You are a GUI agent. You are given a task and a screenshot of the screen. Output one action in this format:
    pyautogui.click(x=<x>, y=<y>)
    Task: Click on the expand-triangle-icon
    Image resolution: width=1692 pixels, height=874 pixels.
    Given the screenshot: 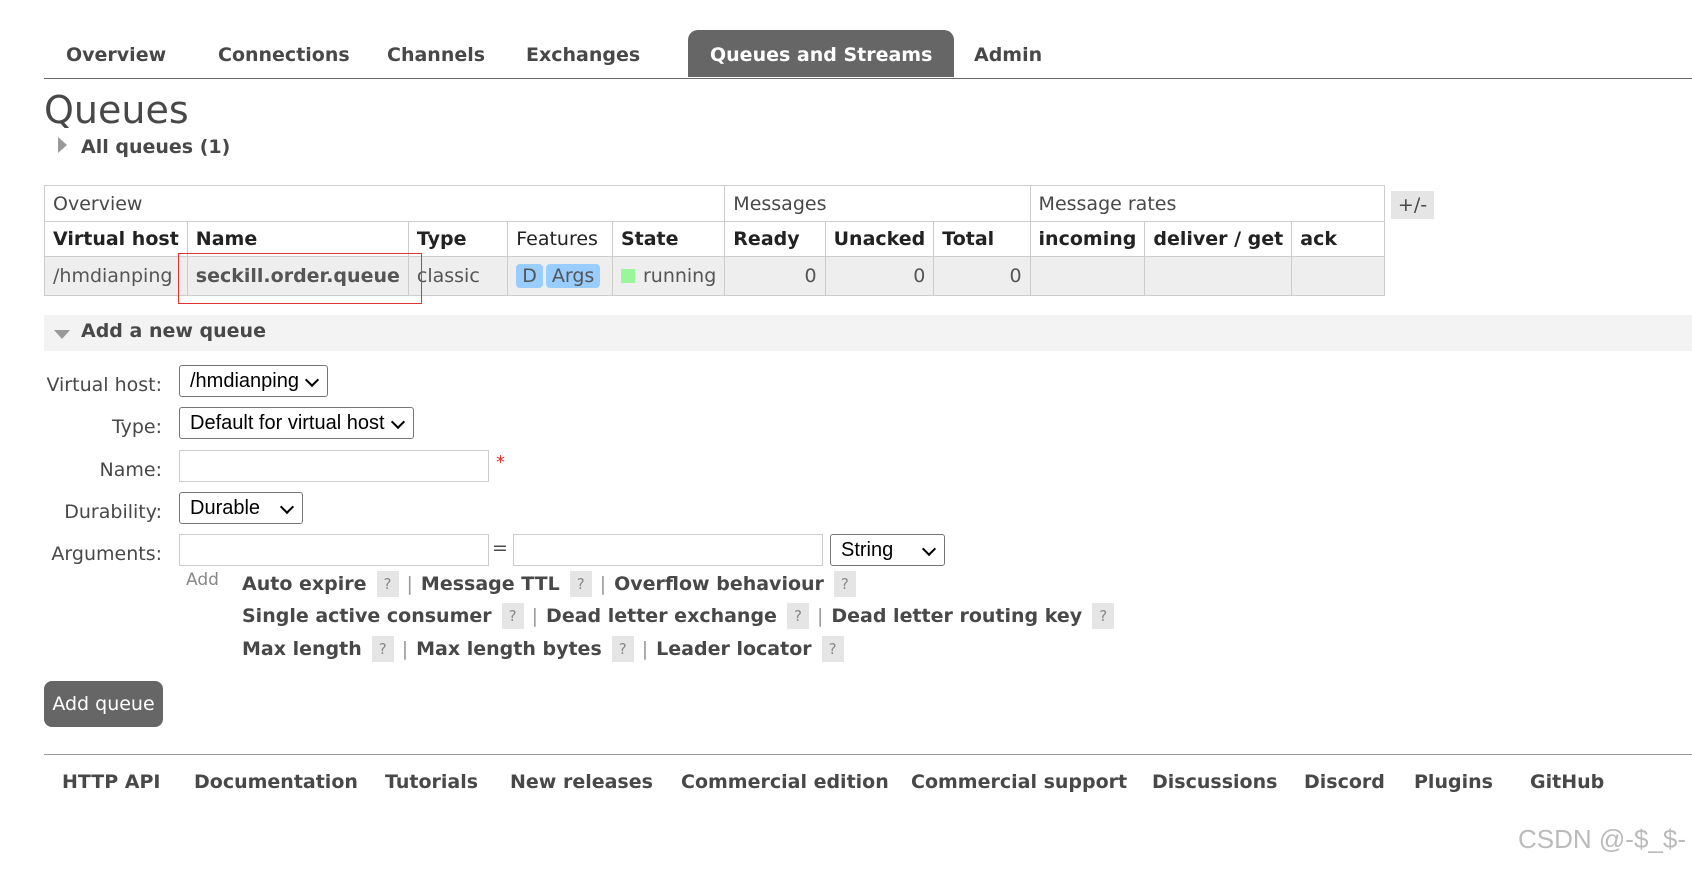 What is the action you would take?
    pyautogui.click(x=62, y=145)
    